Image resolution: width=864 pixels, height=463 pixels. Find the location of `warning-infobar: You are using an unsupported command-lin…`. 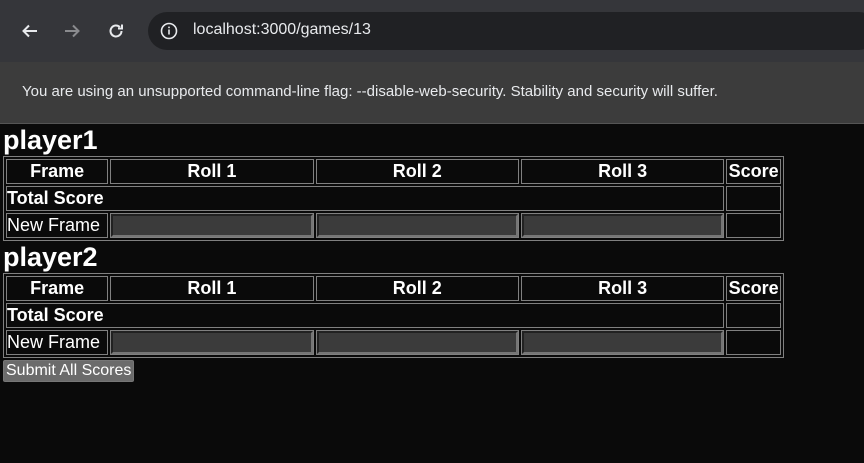

warning-infobar: You are using an unsupported command-lin… is located at coordinates (432, 93).